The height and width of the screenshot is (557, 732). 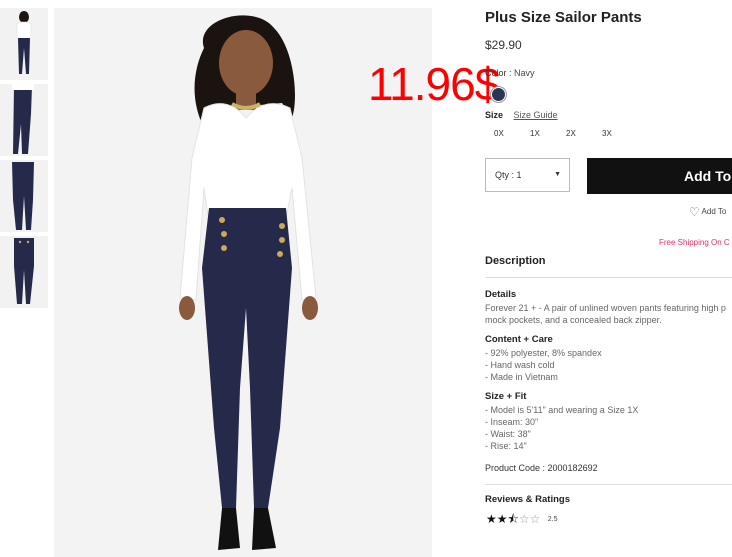 What do you see at coordinates (548, 133) in the screenshot?
I see `size-option-1x: 1X` at bounding box center [548, 133].